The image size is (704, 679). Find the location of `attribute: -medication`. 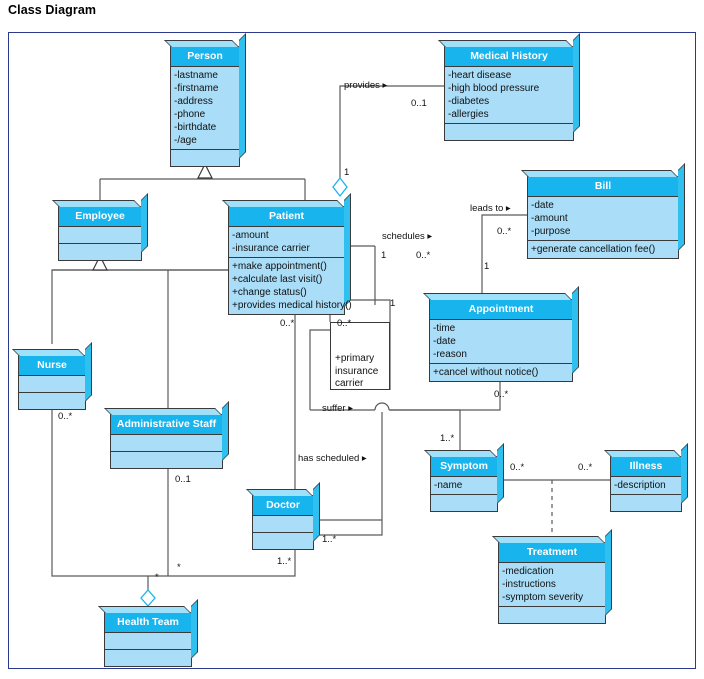

attribute: -medication is located at coordinates (528, 571).